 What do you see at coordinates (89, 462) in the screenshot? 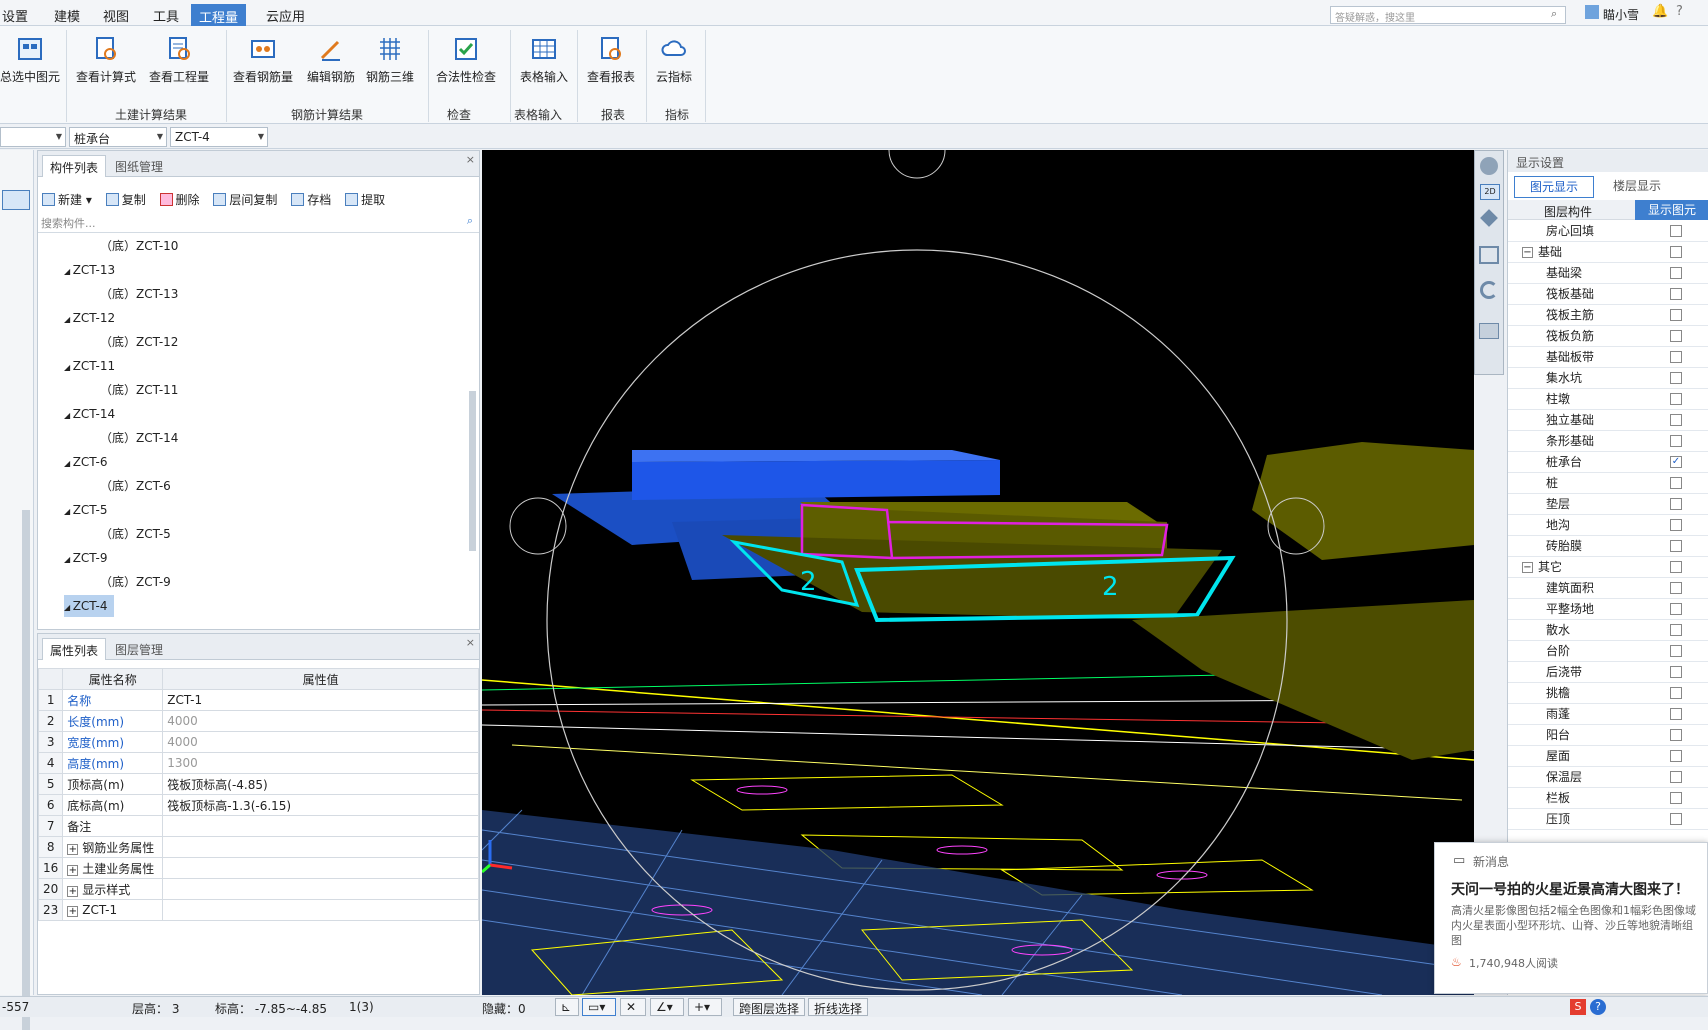
I see `tree-item: ◢ ZCT-6` at bounding box center [89, 462].